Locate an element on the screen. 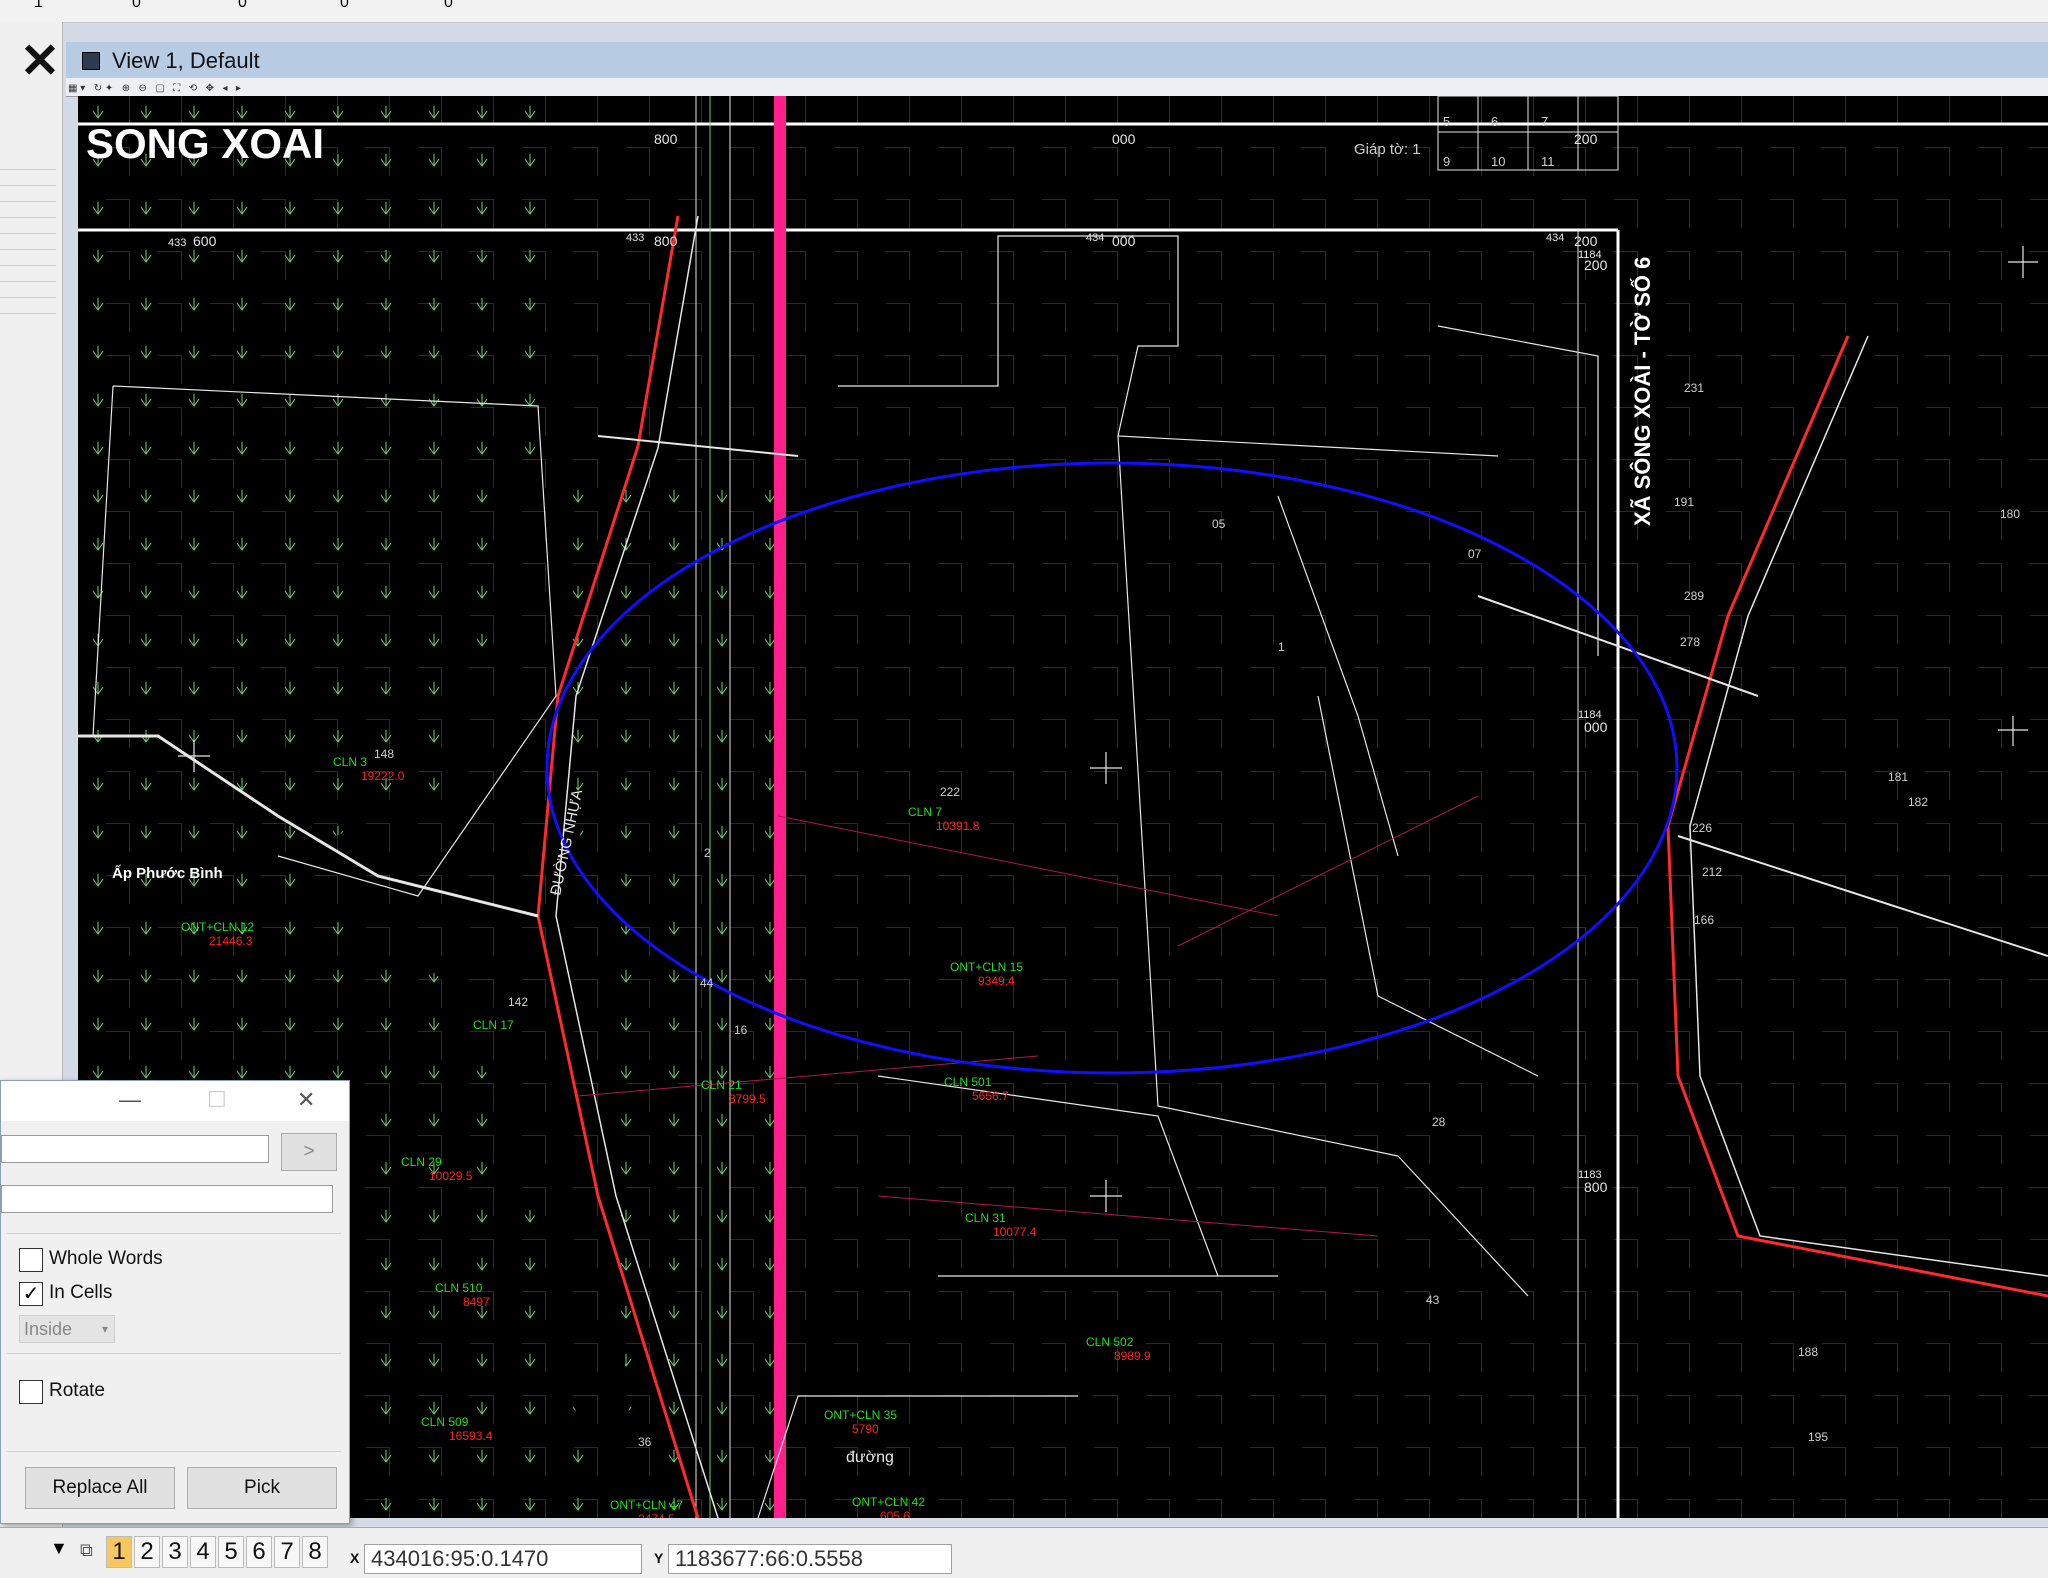 This screenshot has height=1578, width=2048. parcel-number-label: 16 is located at coordinates (741, 1030).